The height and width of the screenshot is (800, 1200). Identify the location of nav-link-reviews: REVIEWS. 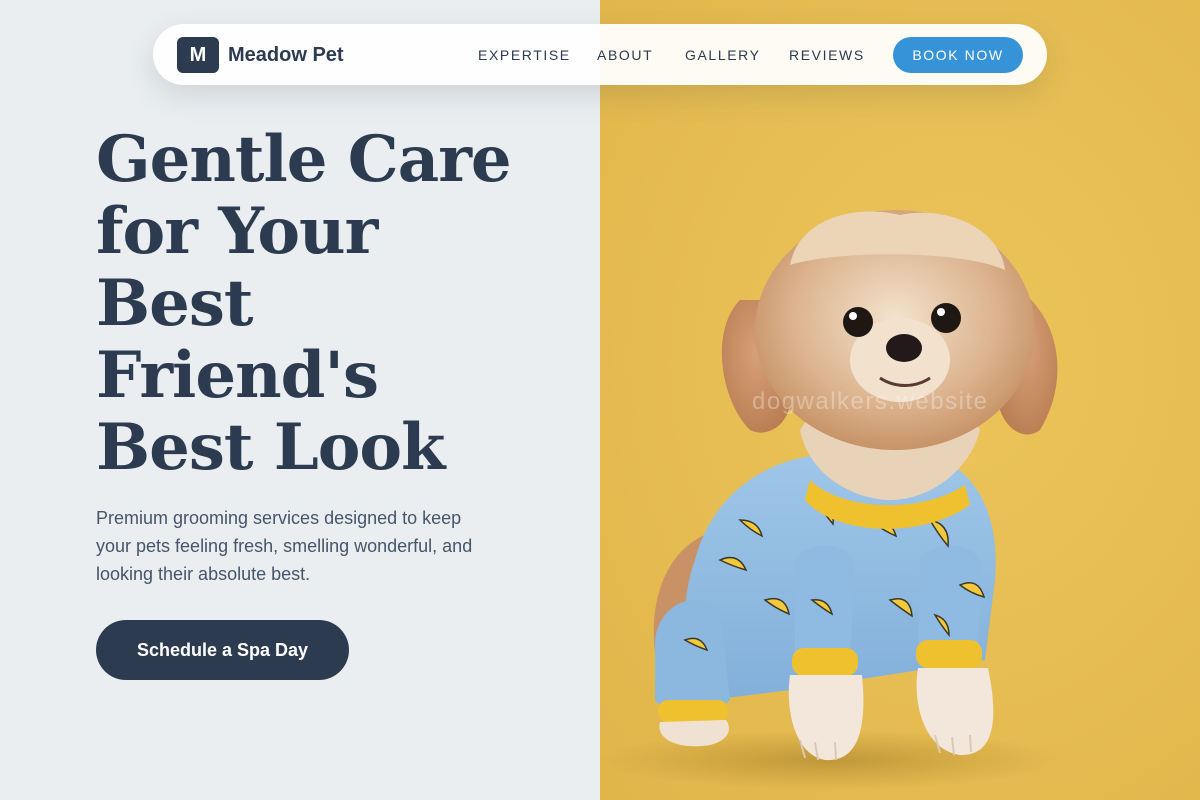
(827, 55).